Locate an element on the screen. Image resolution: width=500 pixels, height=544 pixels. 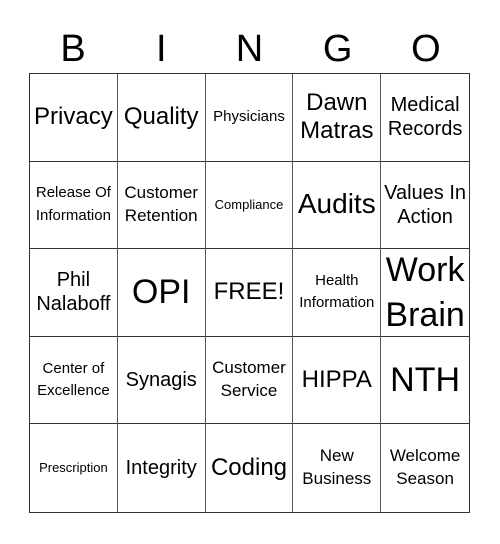
bingo-cell: Prescription is located at coordinates (74, 468).